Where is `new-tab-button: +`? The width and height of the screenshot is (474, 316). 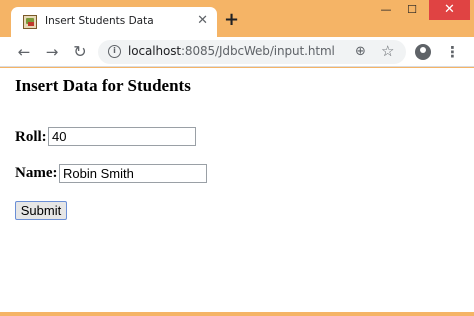
new-tab-button: + is located at coordinates (231, 20).